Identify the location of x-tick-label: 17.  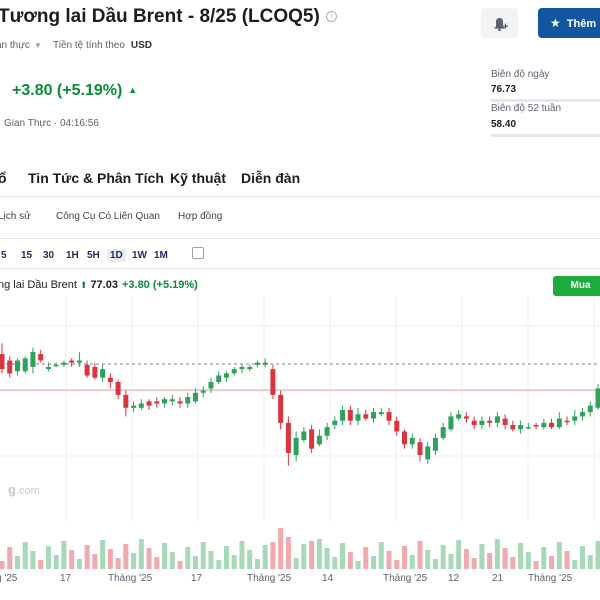
(66, 578).